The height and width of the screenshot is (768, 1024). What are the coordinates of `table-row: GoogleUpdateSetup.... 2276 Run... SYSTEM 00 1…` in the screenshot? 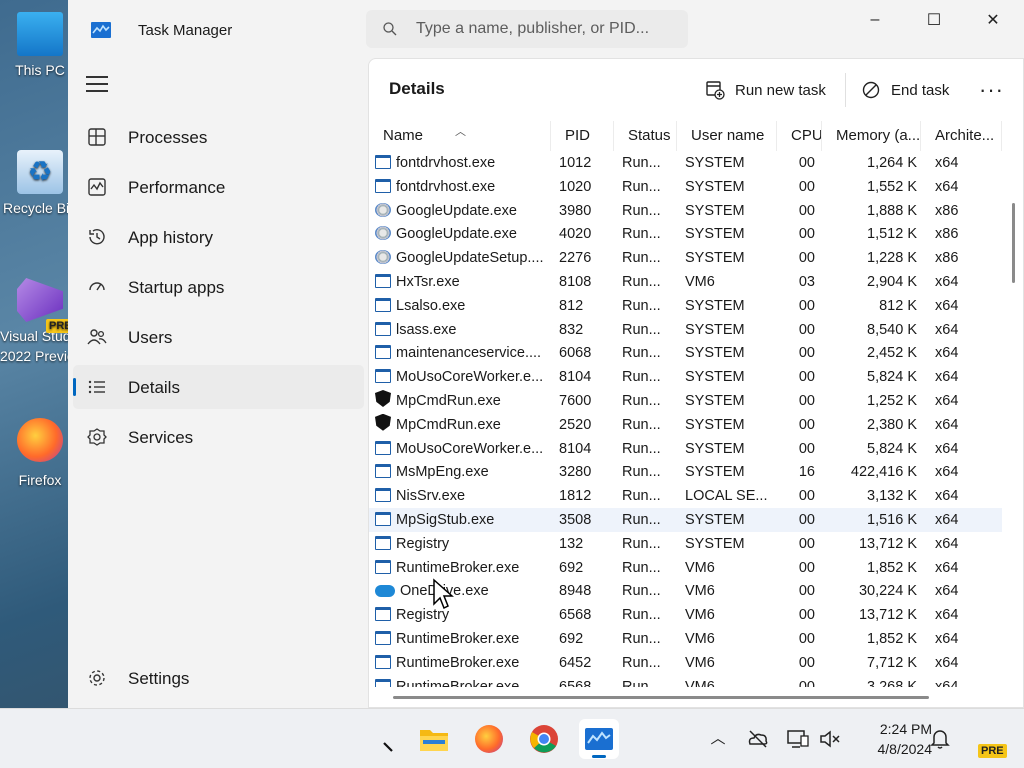 It's located at (685, 258).